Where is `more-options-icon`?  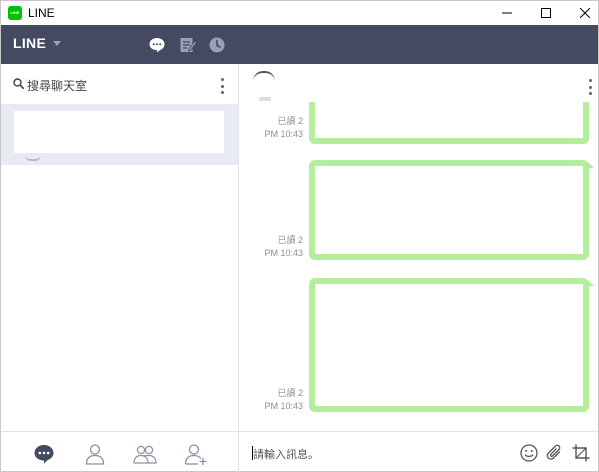 more-options-icon is located at coordinates (222, 86).